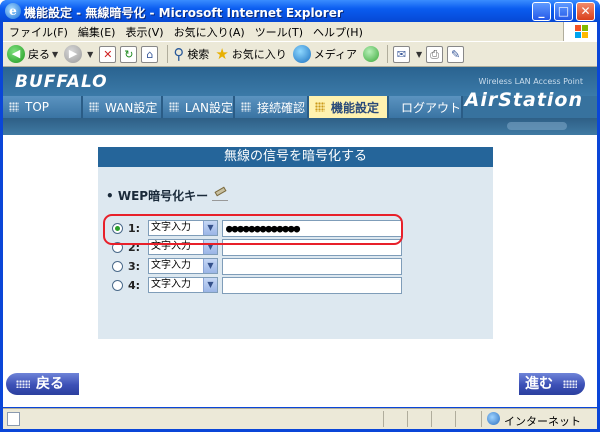 Image resolution: width=600 pixels, height=432 pixels. I want to click on favorites-toolbar-button: ★ お気に入り, so click(250, 54).